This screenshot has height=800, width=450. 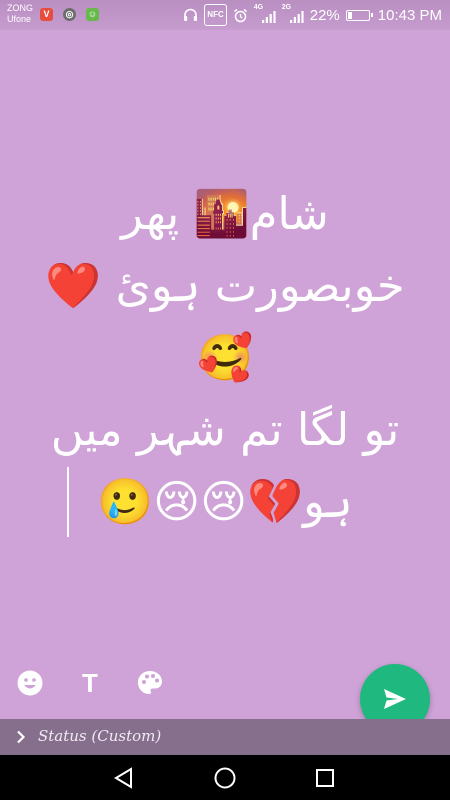 I want to click on chevron-right-icon, so click(x=21, y=737).